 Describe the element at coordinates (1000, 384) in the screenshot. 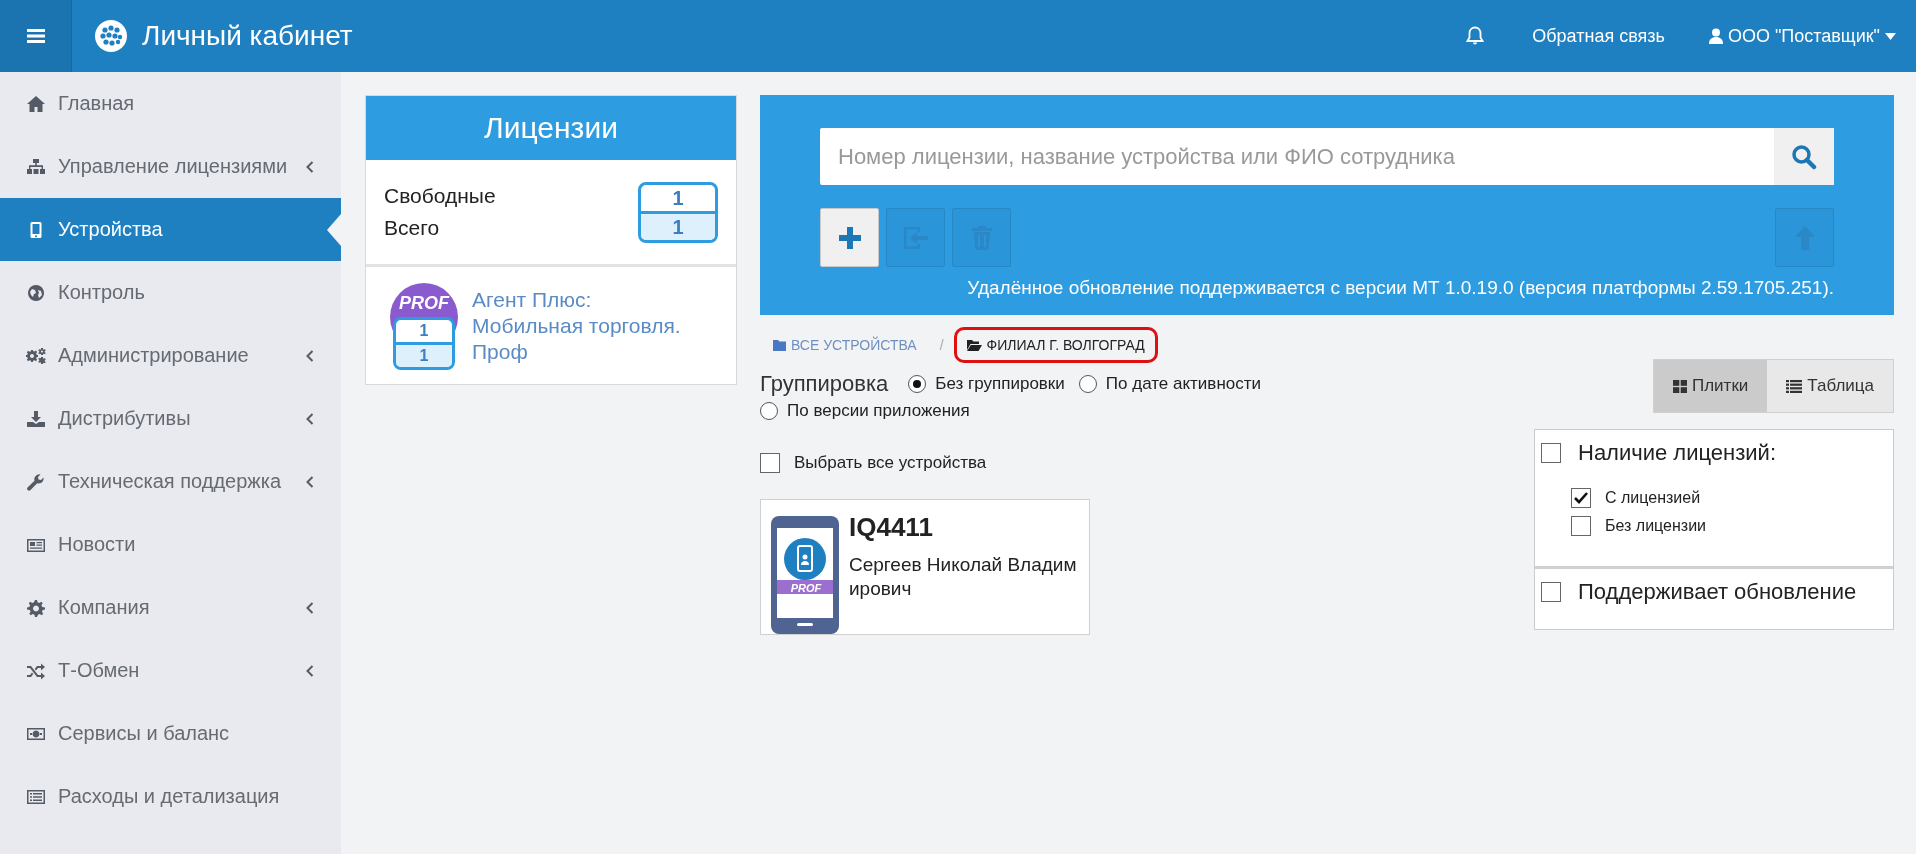

I see `radio-label: Без группировки` at that location.